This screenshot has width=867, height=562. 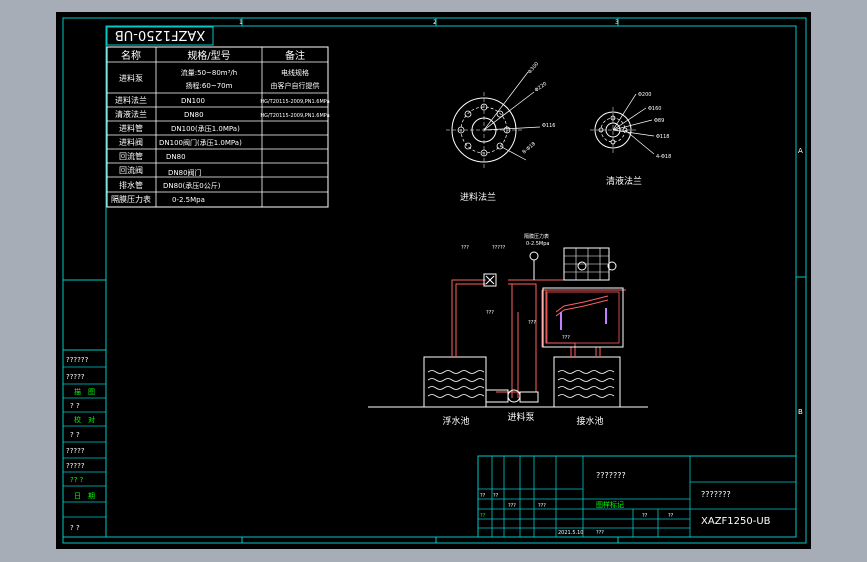 I want to click on left-tank-label: 浮水池, so click(x=455, y=421).